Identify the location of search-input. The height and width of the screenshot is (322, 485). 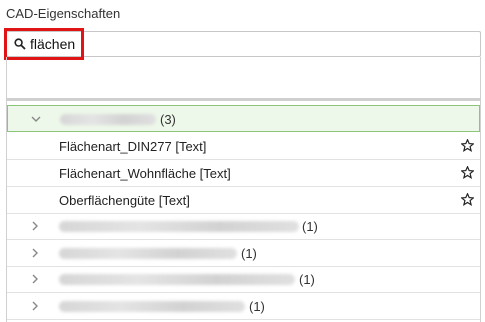
(250, 44).